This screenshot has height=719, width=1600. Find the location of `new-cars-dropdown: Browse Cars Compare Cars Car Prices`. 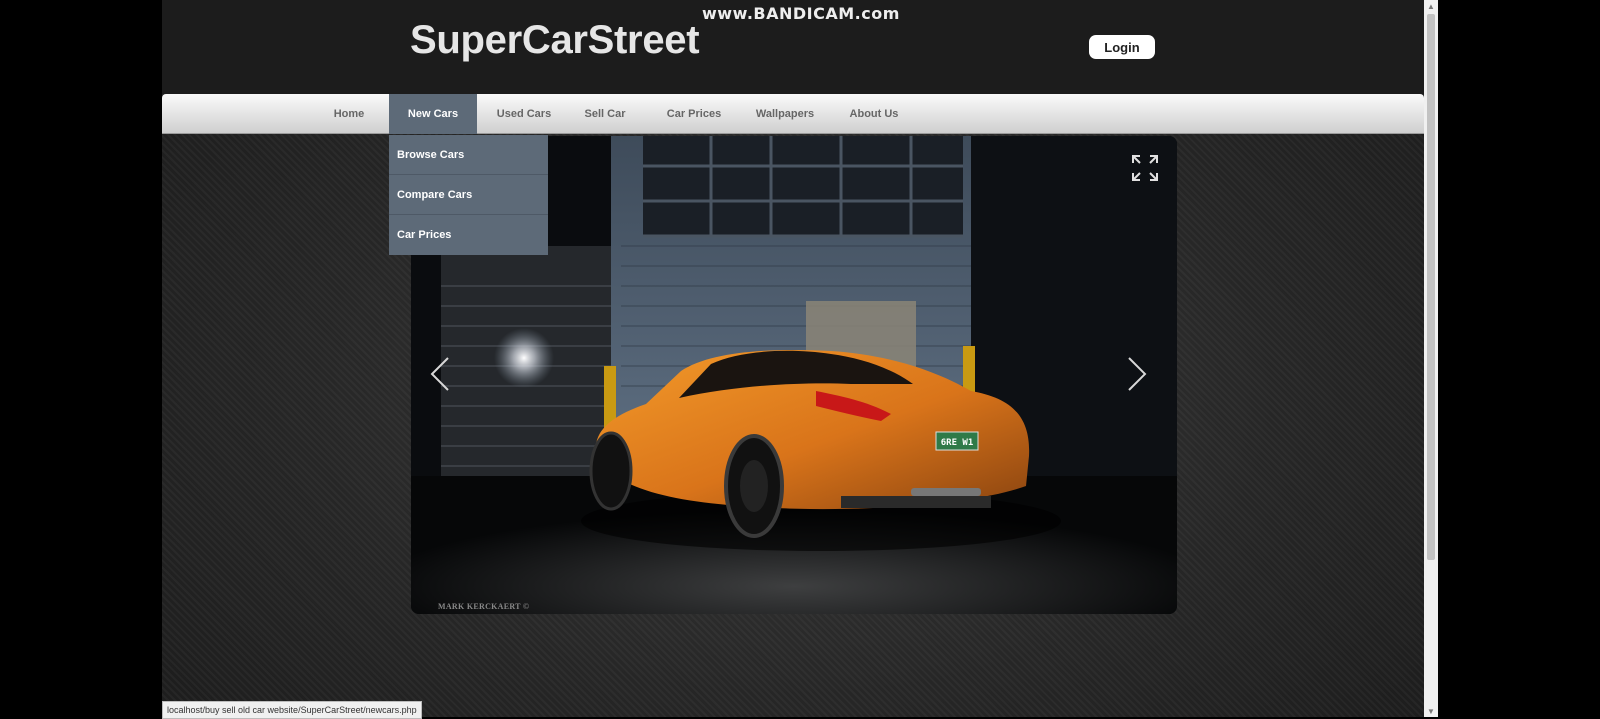

new-cars-dropdown: Browse Cars Compare Cars Car Prices is located at coordinates (468, 195).